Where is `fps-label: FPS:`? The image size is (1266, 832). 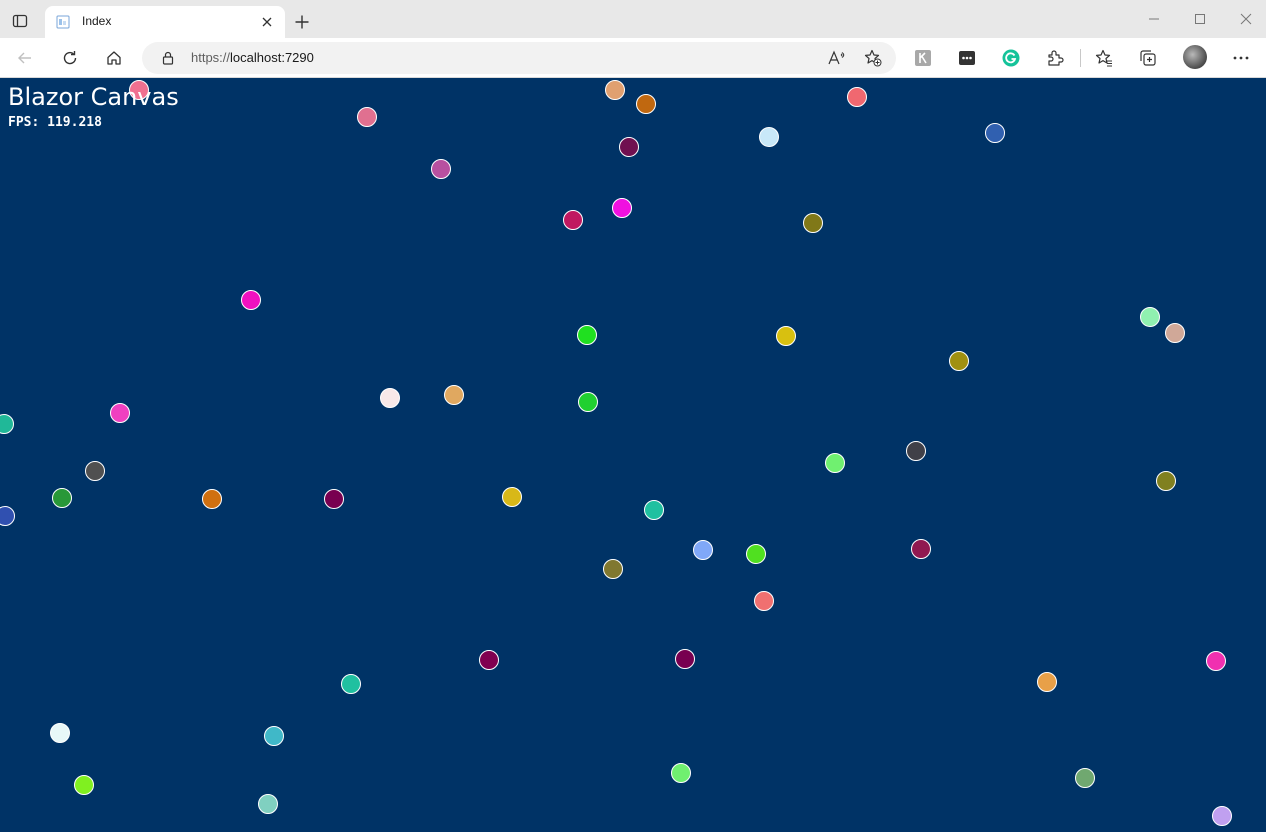 fps-label: FPS: is located at coordinates (24, 122).